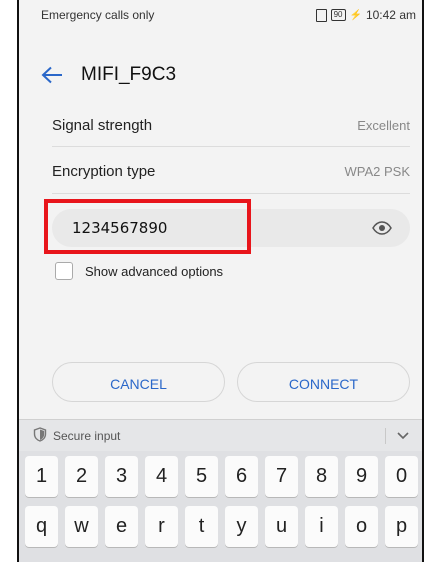 The image size is (437, 562). I want to click on key-e: e, so click(121, 526).